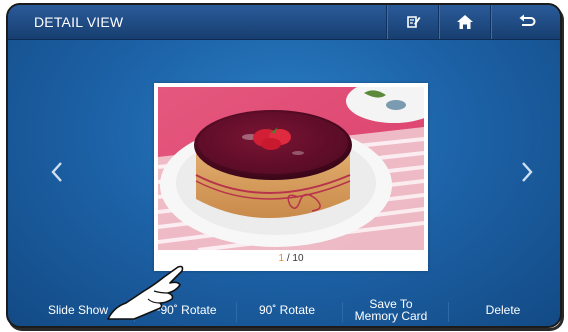 The height and width of the screenshot is (332, 568). I want to click on edit-note-icon, so click(414, 22).